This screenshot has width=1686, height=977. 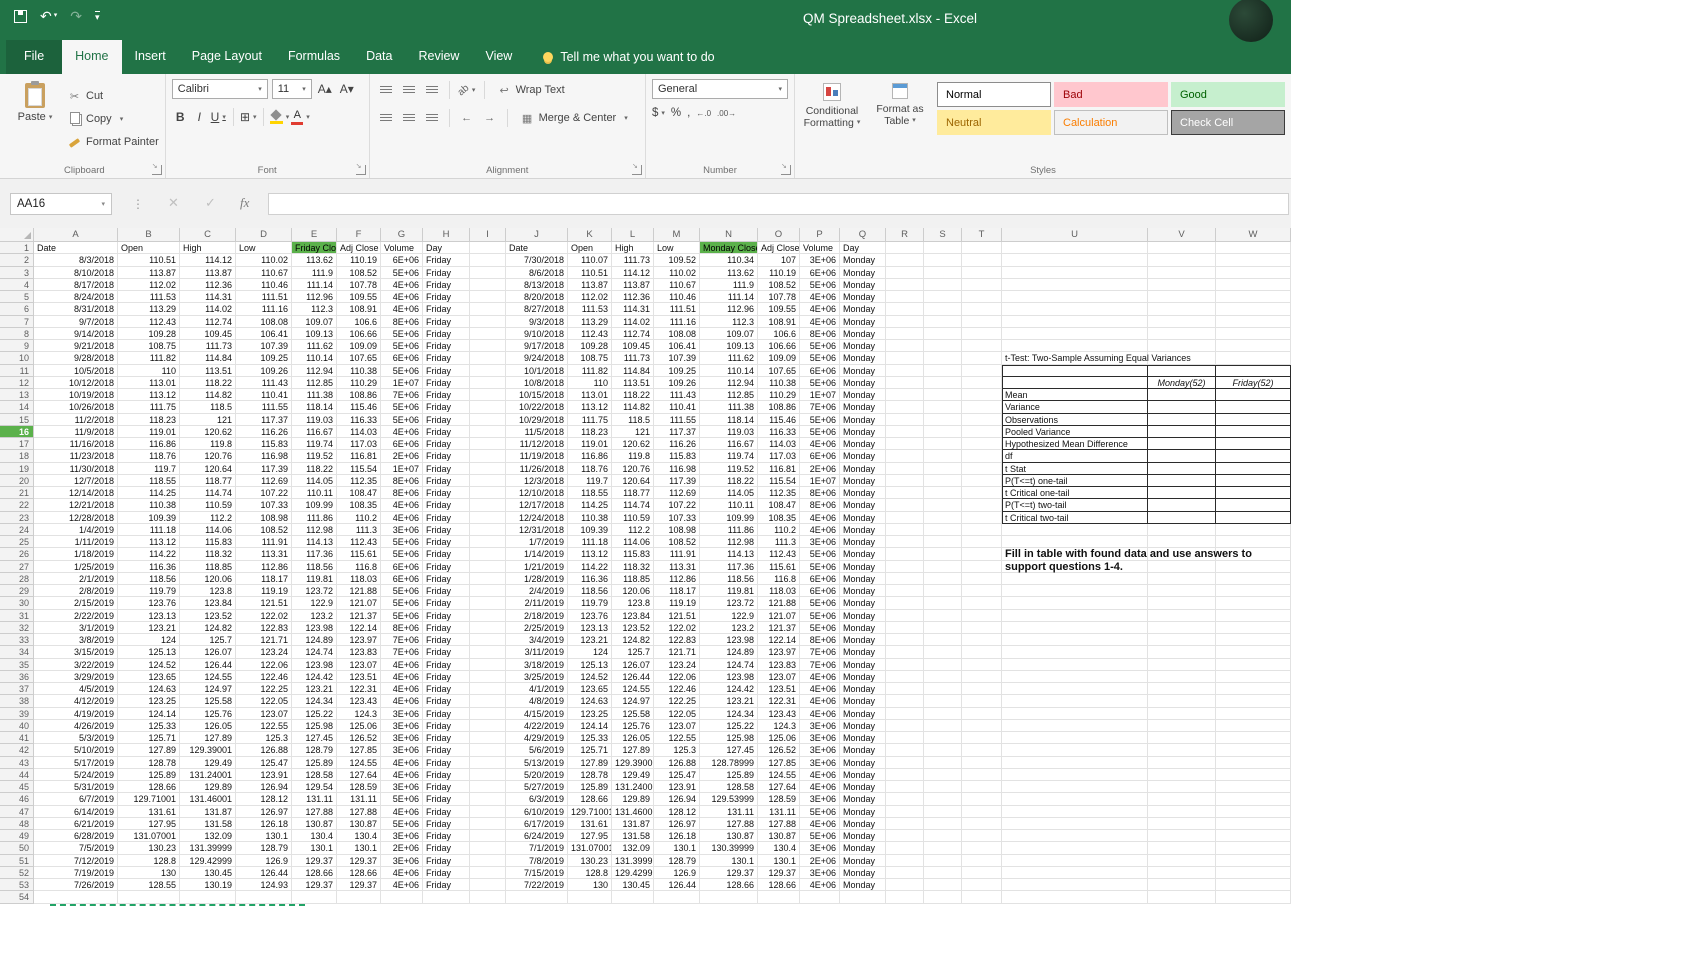 What do you see at coordinates (590, 235) in the screenshot?
I see `col-header-K: K` at bounding box center [590, 235].